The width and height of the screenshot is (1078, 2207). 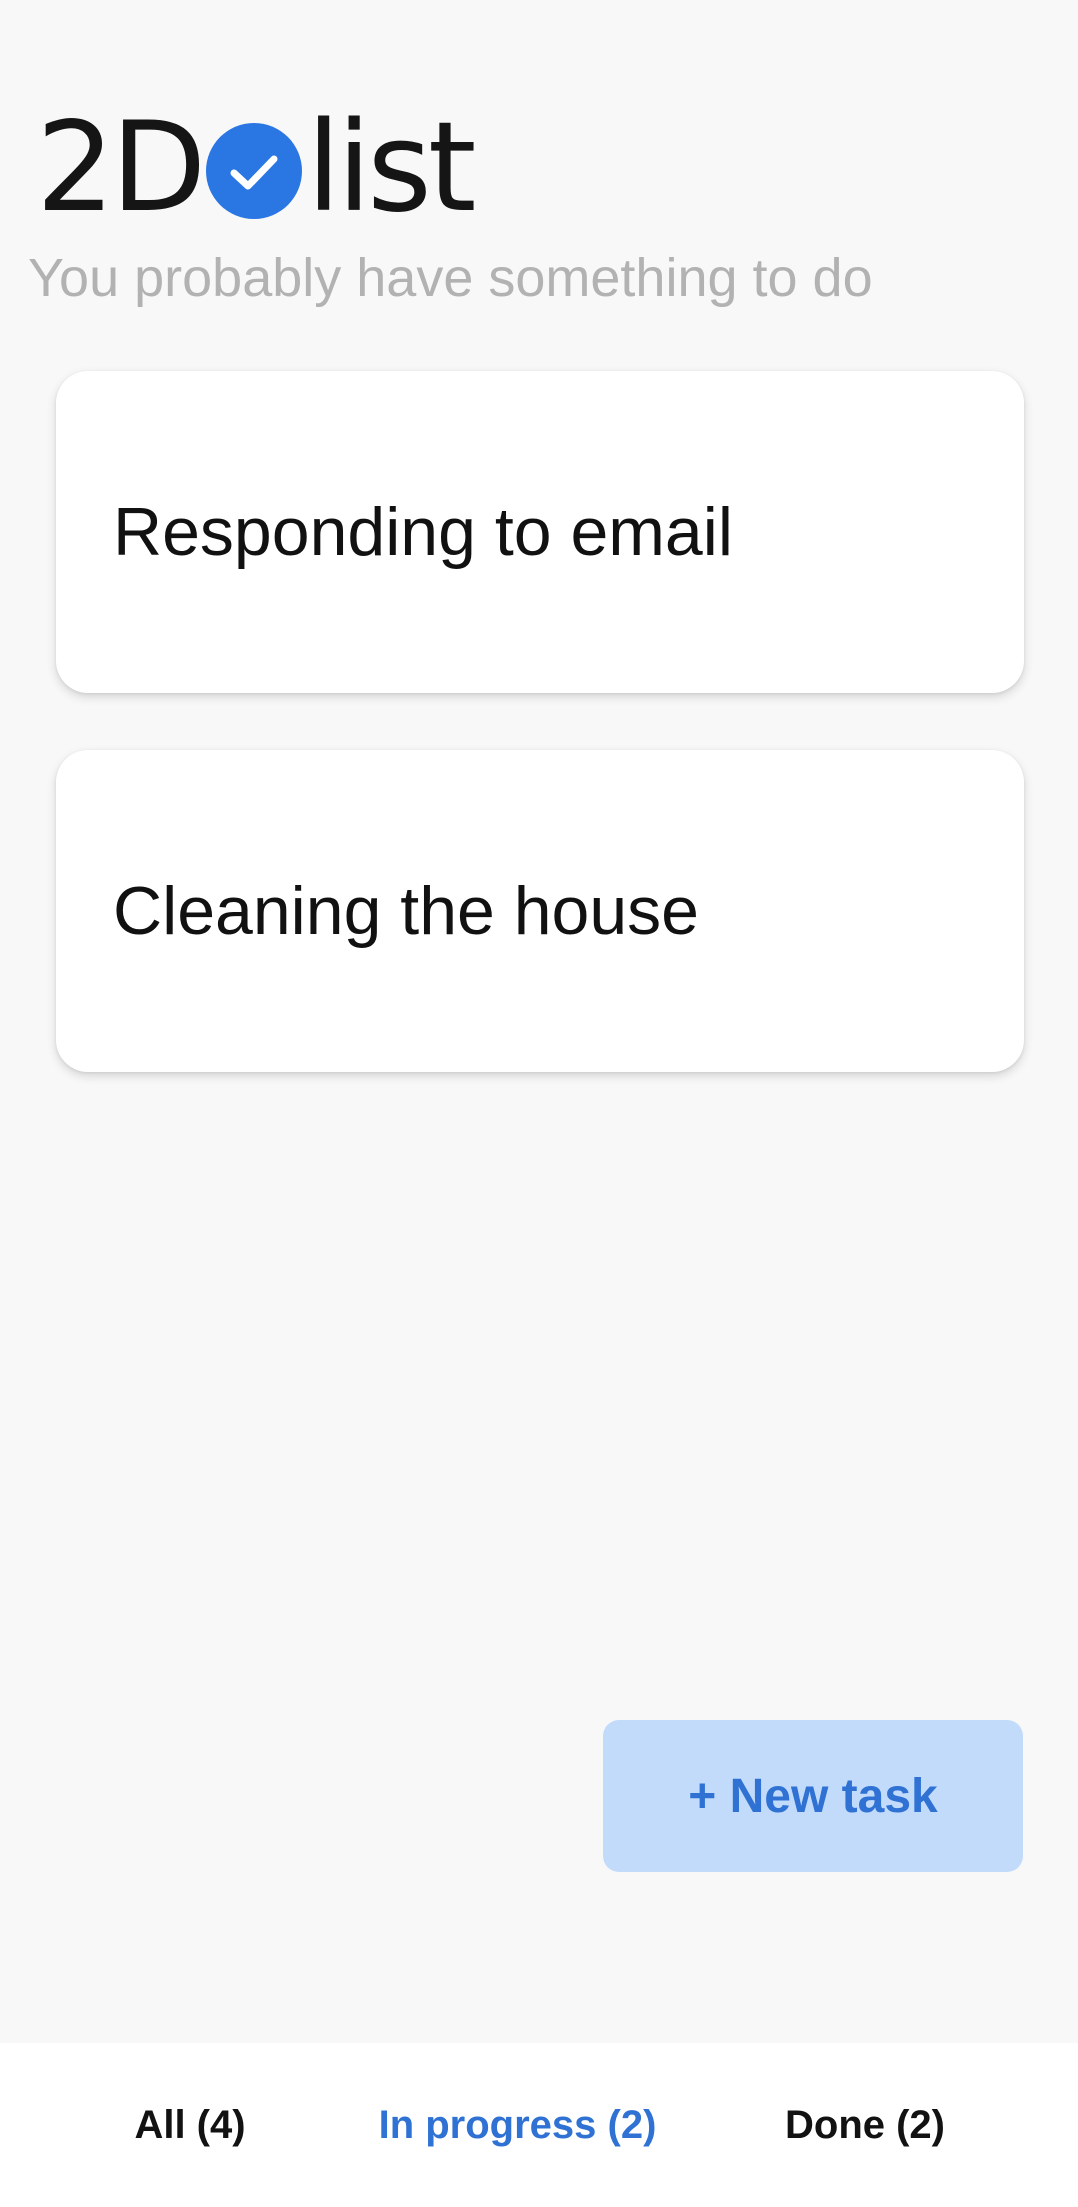 I want to click on task-title: Responding to email, so click(x=423, y=532).